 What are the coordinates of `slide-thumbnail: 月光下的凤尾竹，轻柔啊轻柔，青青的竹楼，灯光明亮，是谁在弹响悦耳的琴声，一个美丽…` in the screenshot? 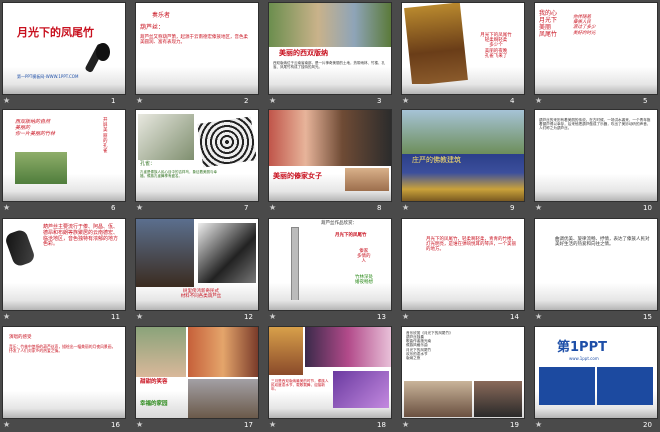 It's located at (463, 264).